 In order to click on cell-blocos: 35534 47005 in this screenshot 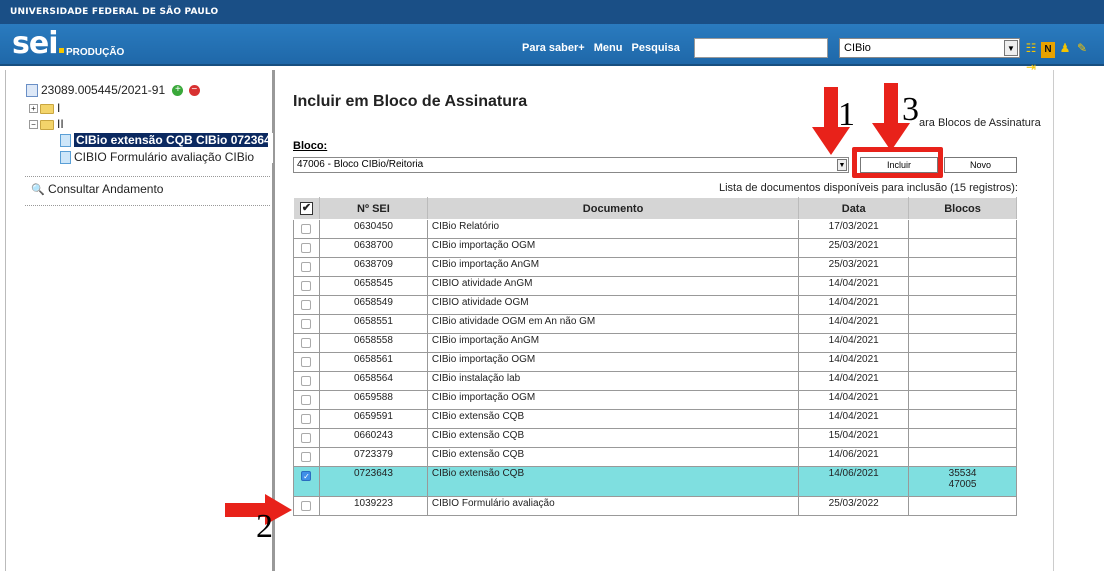, I will do `click(962, 481)`.